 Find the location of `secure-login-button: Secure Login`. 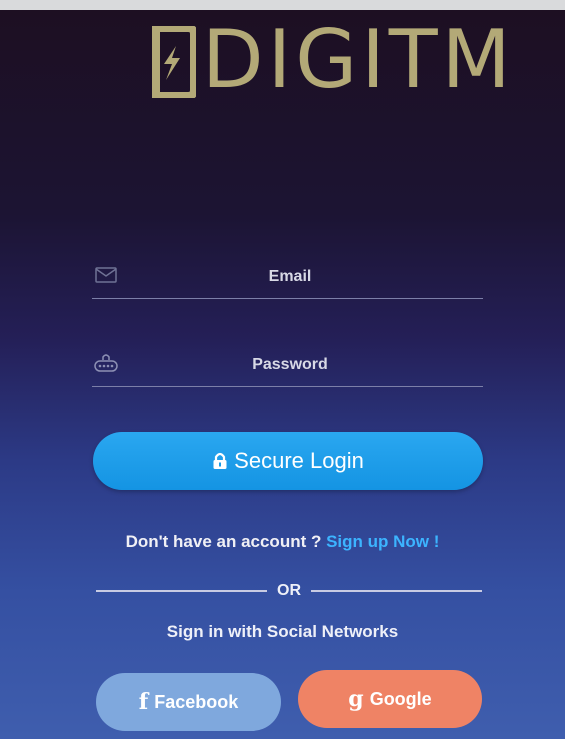

secure-login-button: Secure Login is located at coordinates (288, 461).